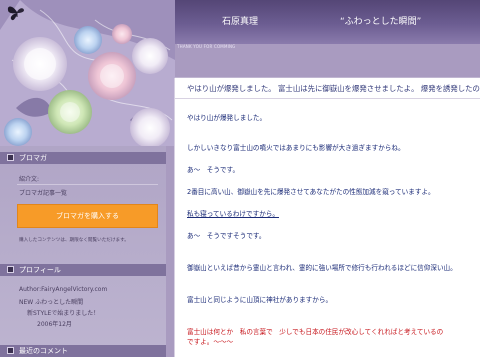  Describe the element at coordinates (311, 192) in the screenshot. I see `entry-line: 2番目に高い山、御嶽山を先に爆発させてあなたがたの性態加減を窺っていますよ。` at that location.